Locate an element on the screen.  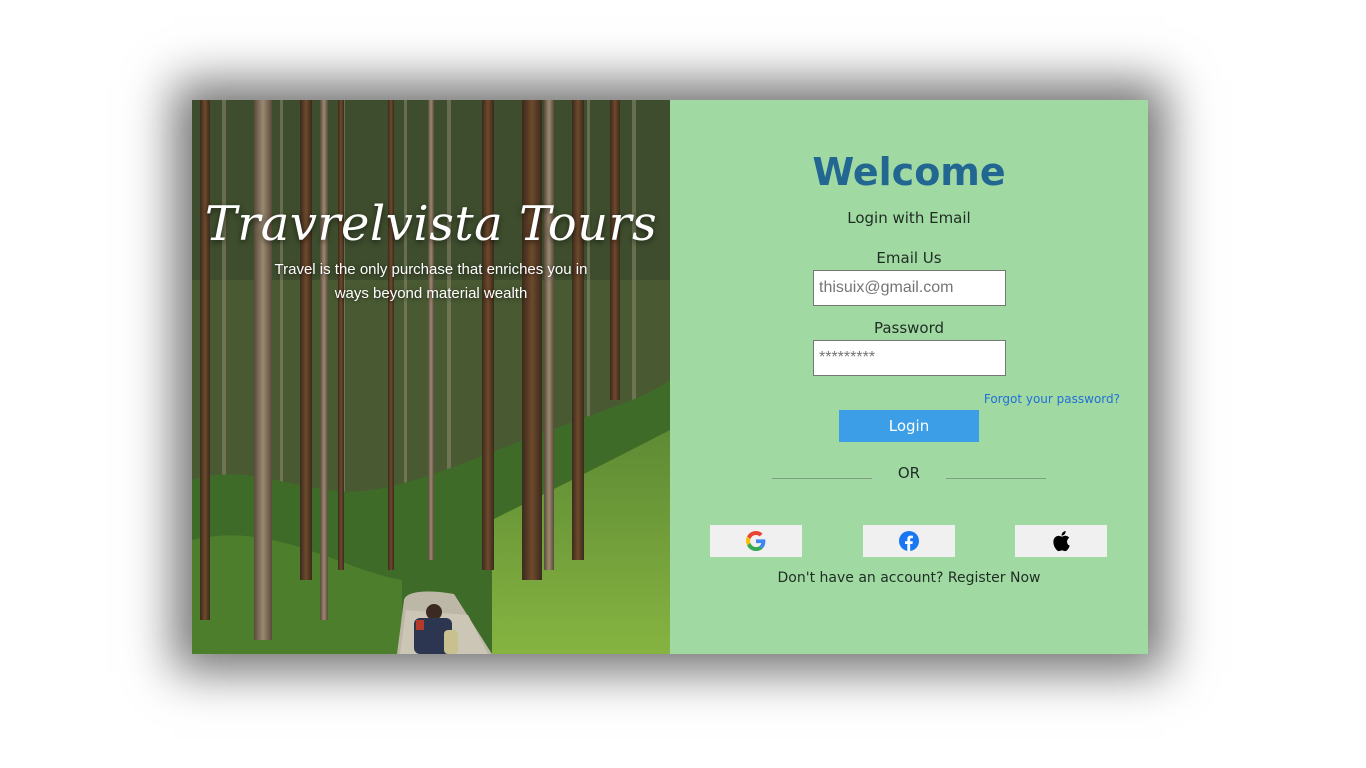
forgot-password-link: Forgot your password? is located at coordinates (1052, 399).